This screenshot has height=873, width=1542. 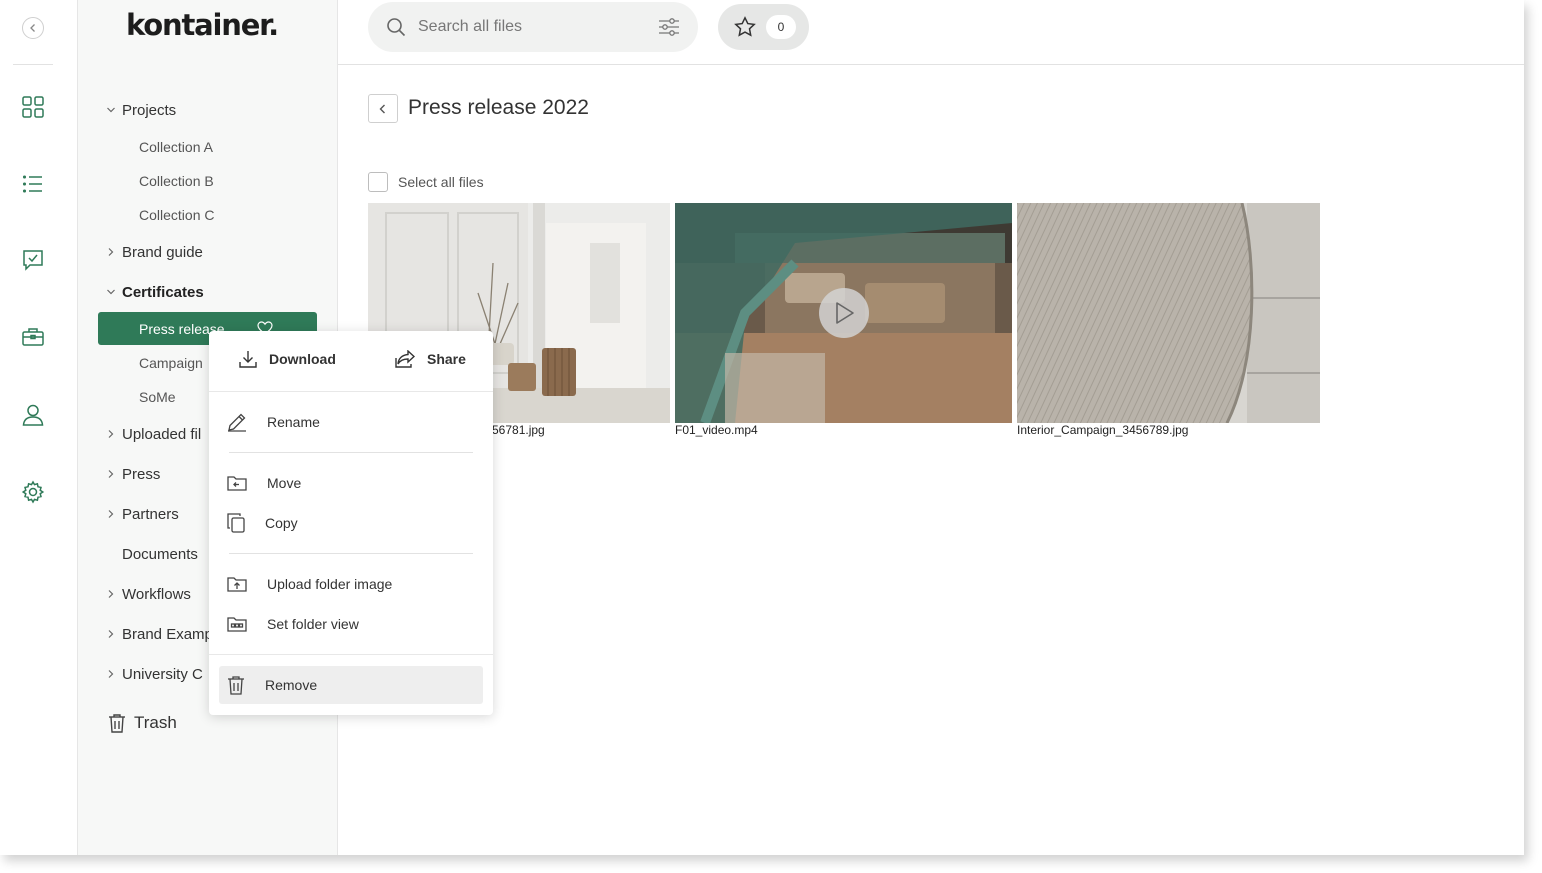 I want to click on tree-item-campaign: Campaign, so click(x=171, y=363).